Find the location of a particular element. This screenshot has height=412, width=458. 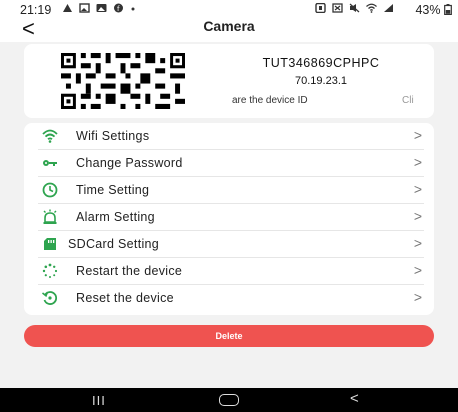

qr-code-image is located at coordinates (123, 81).